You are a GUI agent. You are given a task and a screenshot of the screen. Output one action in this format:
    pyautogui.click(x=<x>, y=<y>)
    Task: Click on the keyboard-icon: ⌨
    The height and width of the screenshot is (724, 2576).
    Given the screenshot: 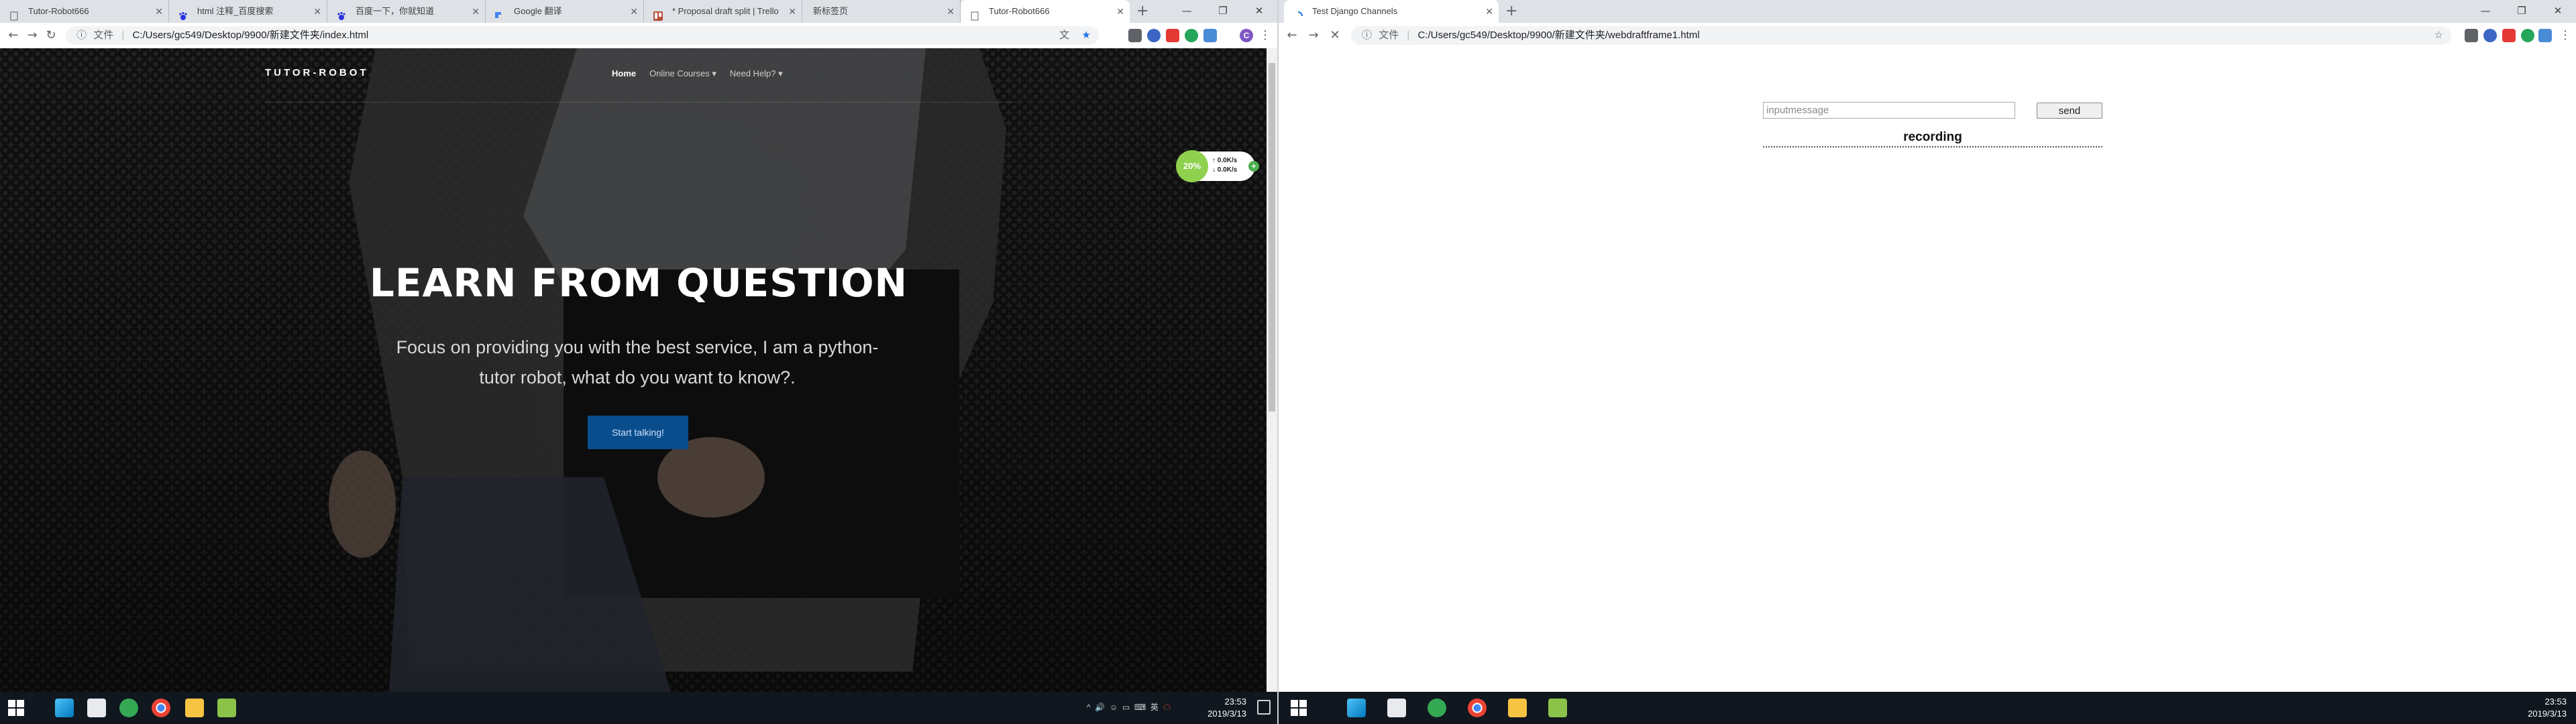 What is the action you would take?
    pyautogui.click(x=1140, y=707)
    